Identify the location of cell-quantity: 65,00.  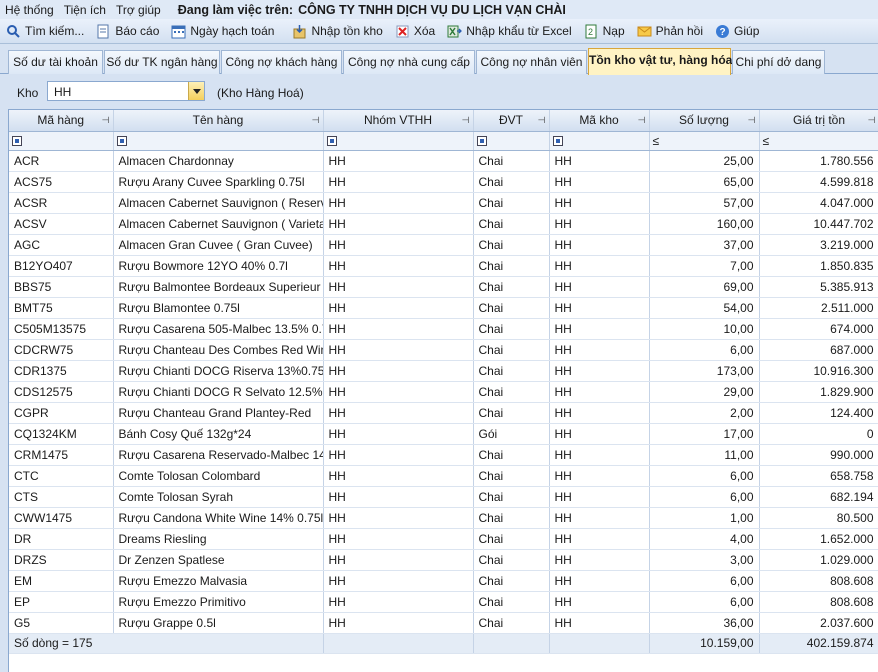
(704, 182).